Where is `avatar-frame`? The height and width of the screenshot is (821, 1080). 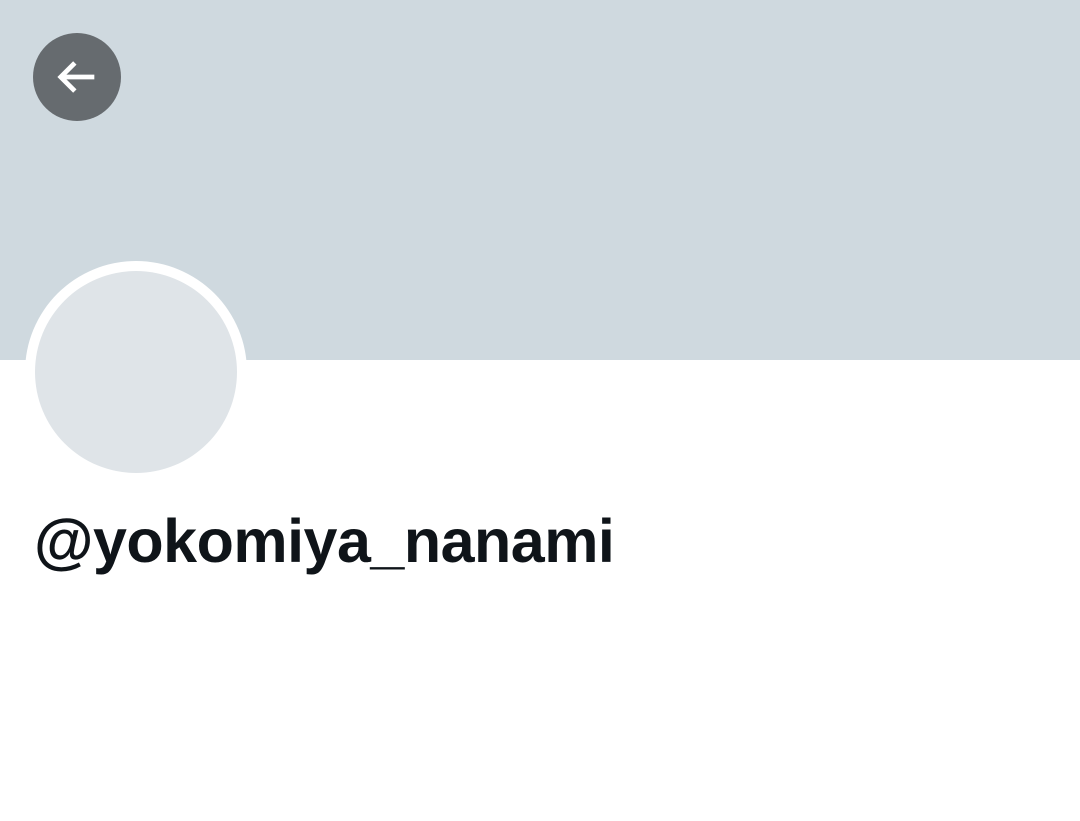 avatar-frame is located at coordinates (136, 372).